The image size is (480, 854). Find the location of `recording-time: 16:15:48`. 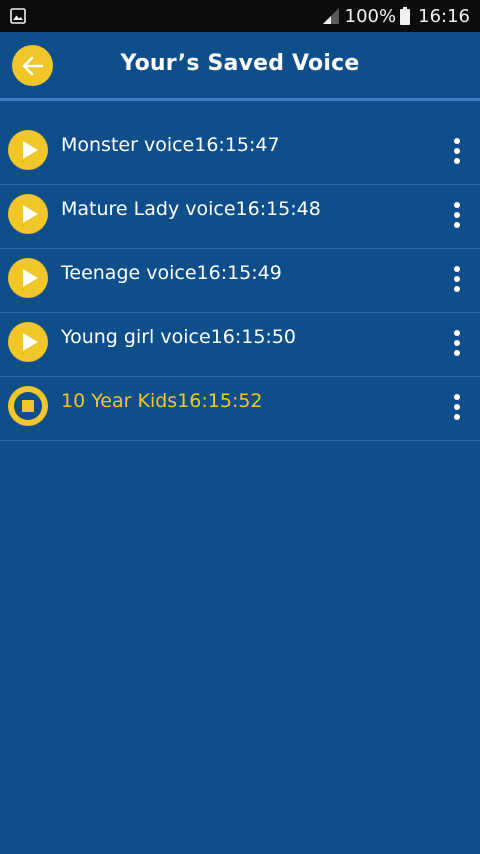

recording-time: 16:15:48 is located at coordinates (278, 209).